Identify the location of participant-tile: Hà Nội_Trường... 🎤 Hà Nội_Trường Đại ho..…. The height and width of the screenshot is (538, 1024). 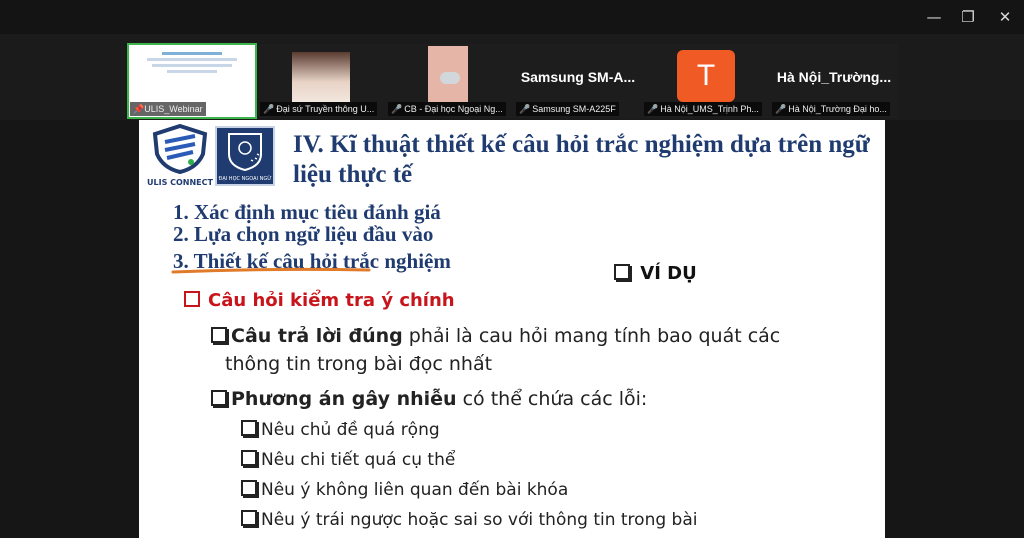
(834, 81).